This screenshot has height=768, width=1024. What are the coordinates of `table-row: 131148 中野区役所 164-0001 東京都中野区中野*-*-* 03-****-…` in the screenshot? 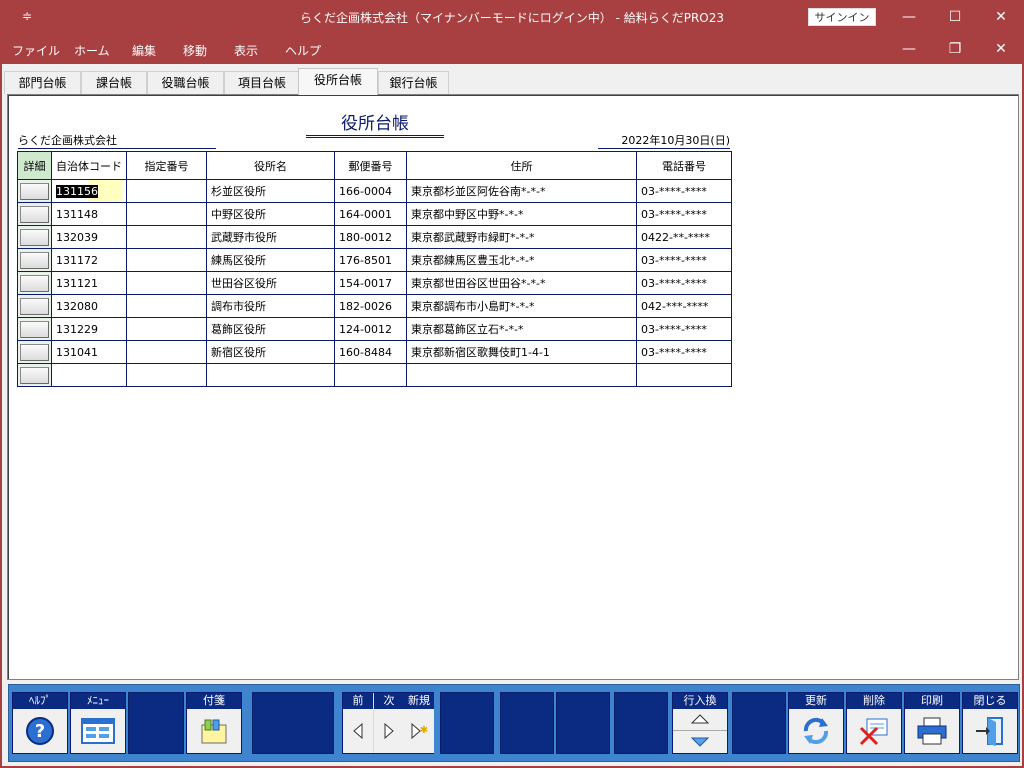 It's located at (374, 214).